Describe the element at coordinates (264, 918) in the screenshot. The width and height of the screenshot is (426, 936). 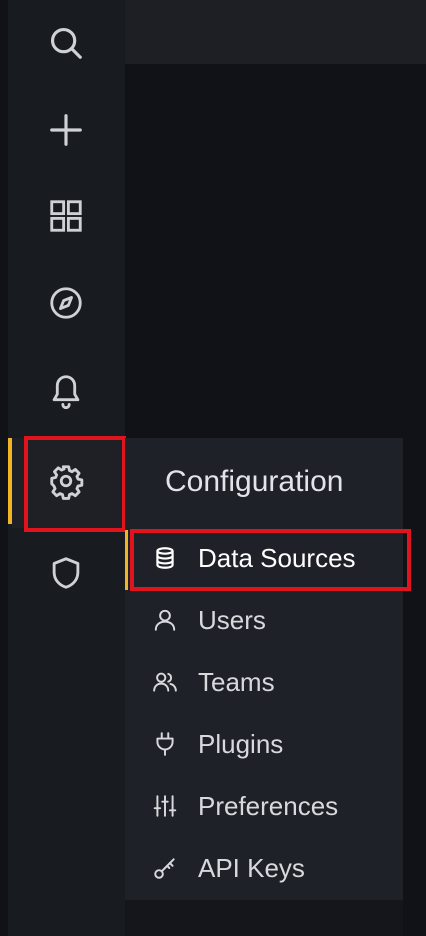
I see `menu-footer` at that location.